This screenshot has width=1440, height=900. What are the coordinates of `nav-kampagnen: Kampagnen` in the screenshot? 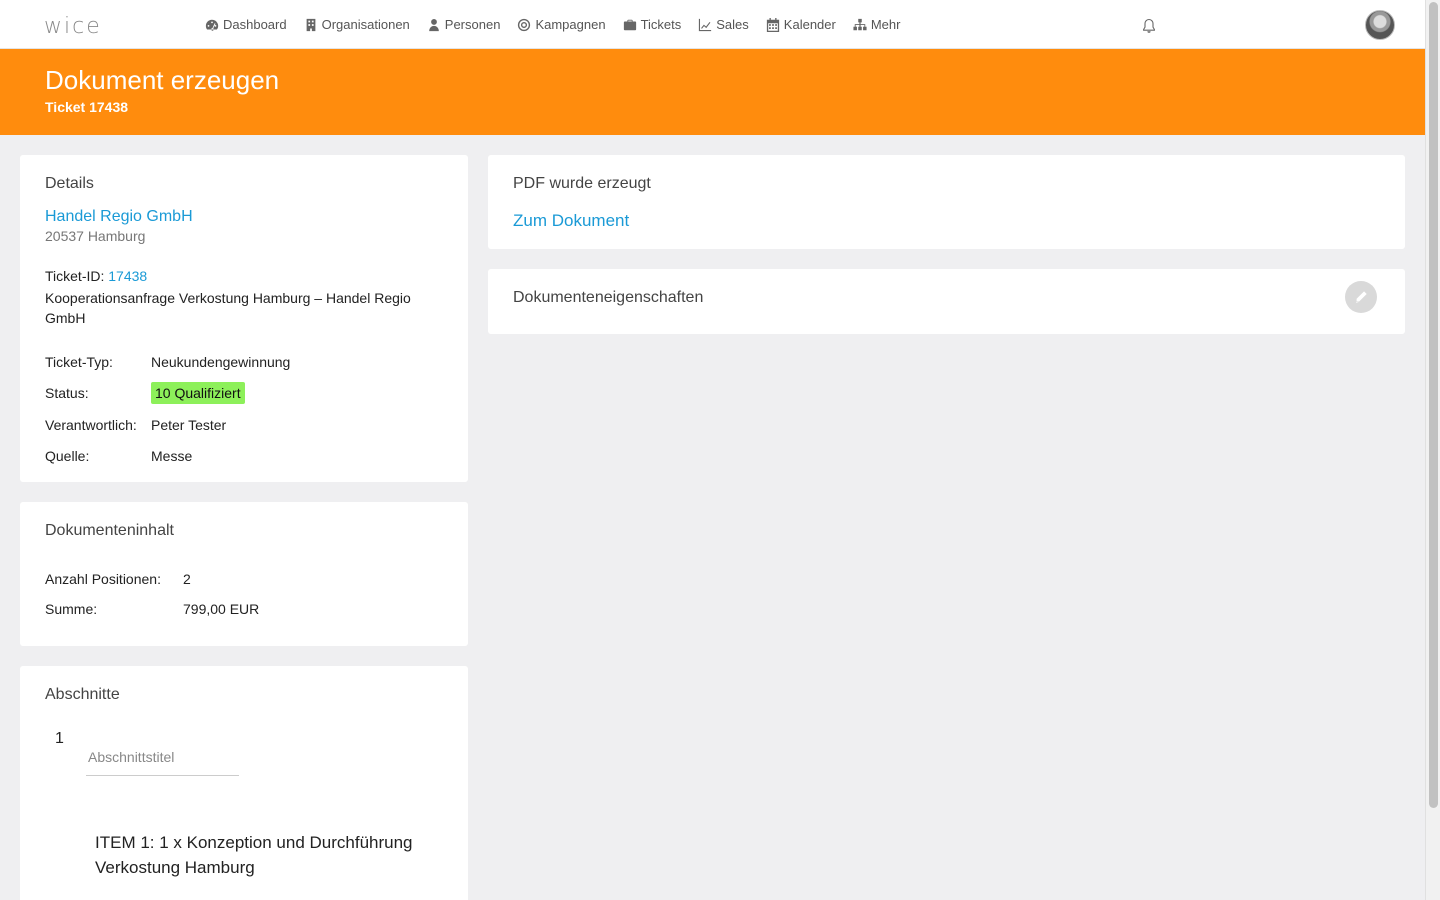 It's located at (561, 24).